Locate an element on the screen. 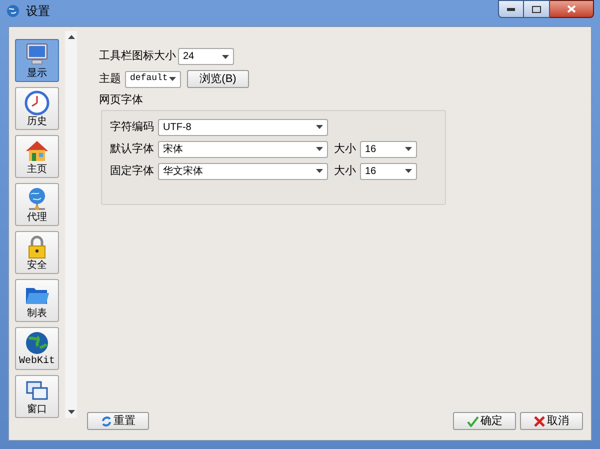 The image size is (600, 449). minimize-icon is located at coordinates (511, 9).